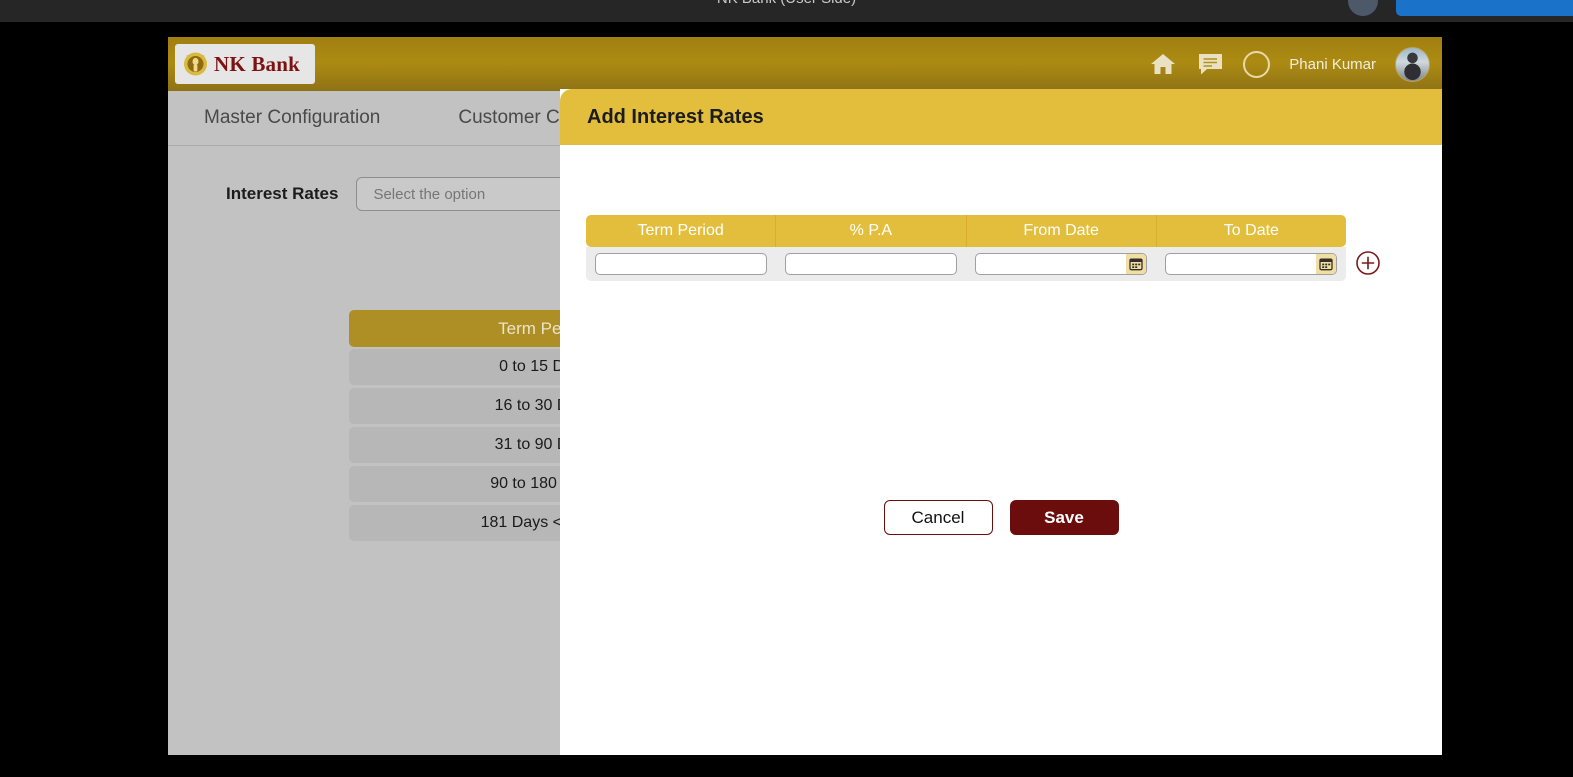 This screenshot has height=777, width=1573. I want to click on avatar, so click(1412, 64).